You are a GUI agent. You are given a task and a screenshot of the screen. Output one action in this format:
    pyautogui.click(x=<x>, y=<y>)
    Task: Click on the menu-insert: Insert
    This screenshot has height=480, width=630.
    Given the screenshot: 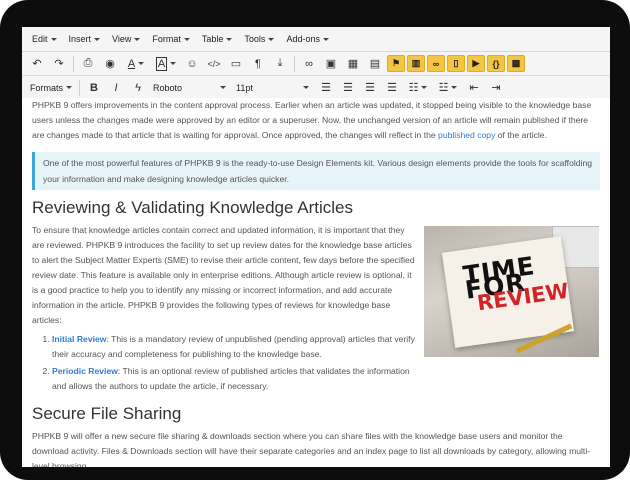 What is the action you would take?
    pyautogui.click(x=85, y=39)
    